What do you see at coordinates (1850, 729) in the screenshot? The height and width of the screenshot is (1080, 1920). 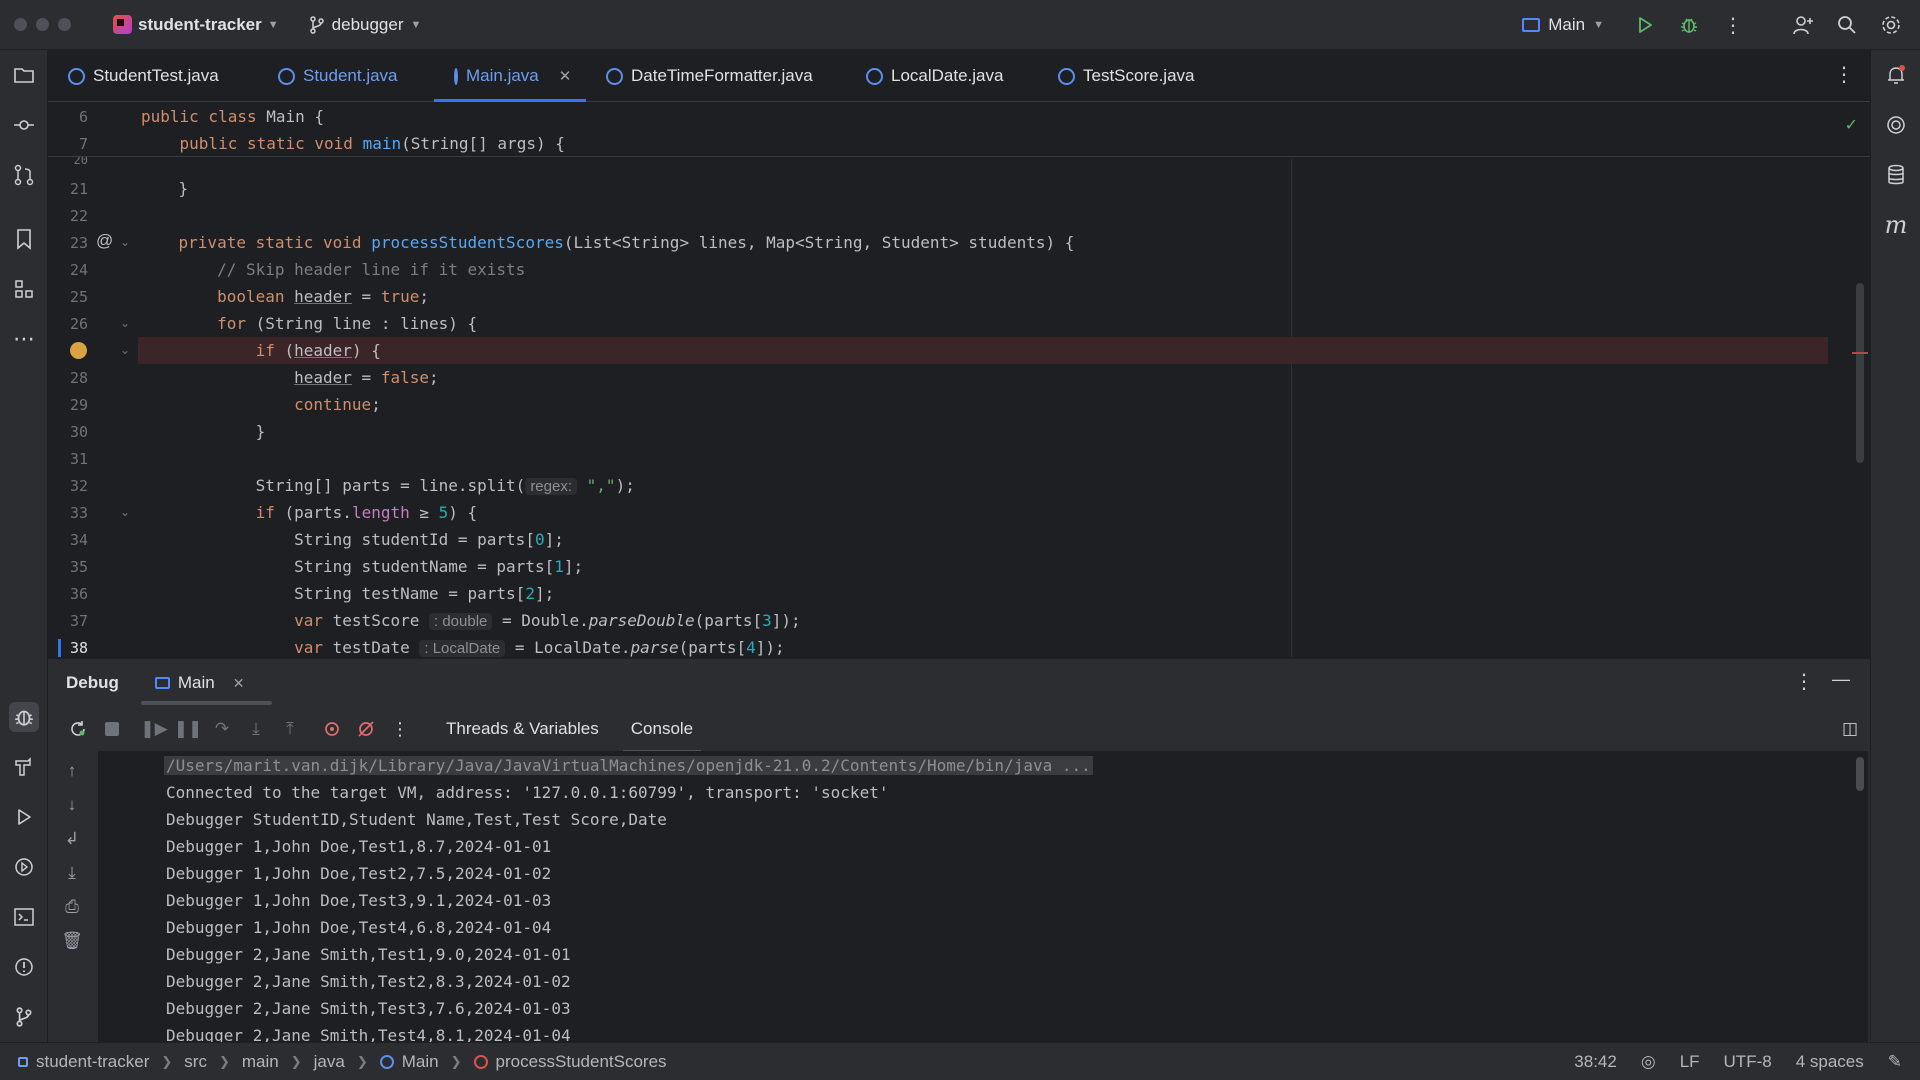 I see `layout-settings-icon: ◫` at bounding box center [1850, 729].